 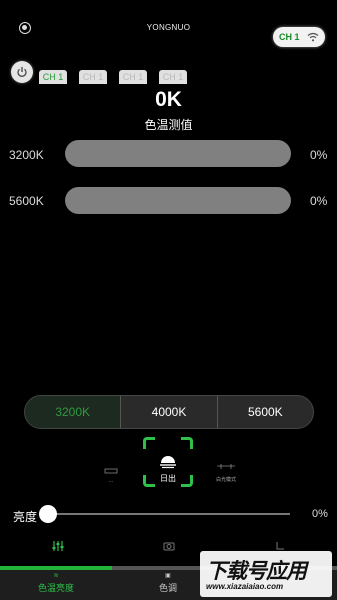 I want to click on channel-tab-4: CH 1, so click(x=173, y=77).